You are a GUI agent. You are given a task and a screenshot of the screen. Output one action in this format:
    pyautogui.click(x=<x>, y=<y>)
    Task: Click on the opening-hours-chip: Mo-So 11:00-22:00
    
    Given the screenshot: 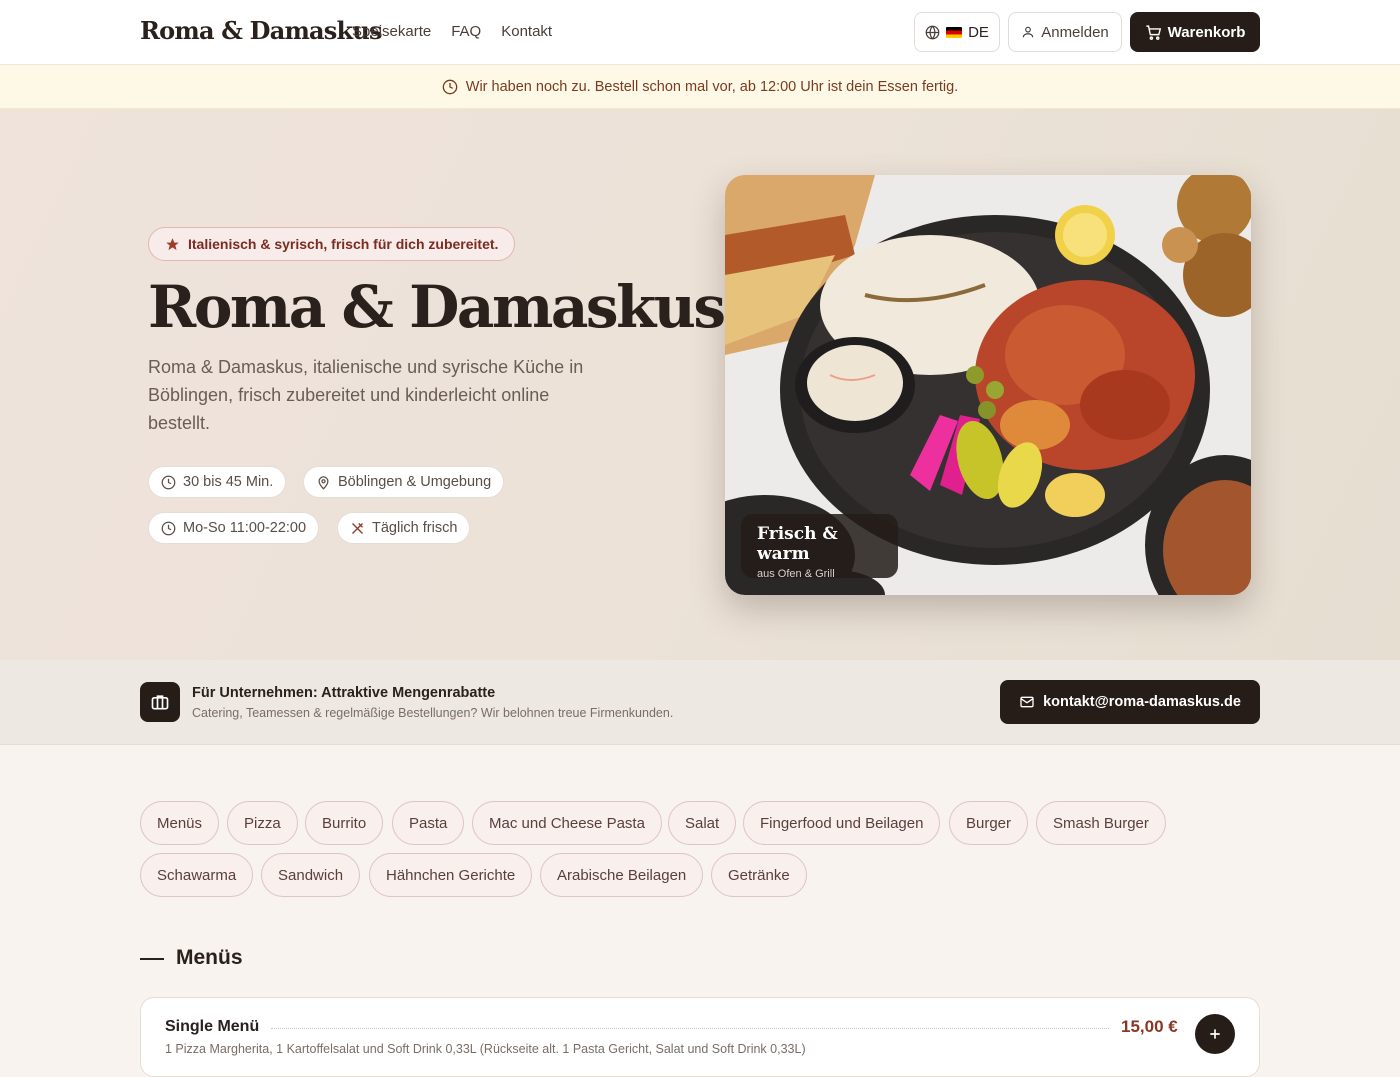 What is the action you would take?
    pyautogui.click(x=234, y=528)
    